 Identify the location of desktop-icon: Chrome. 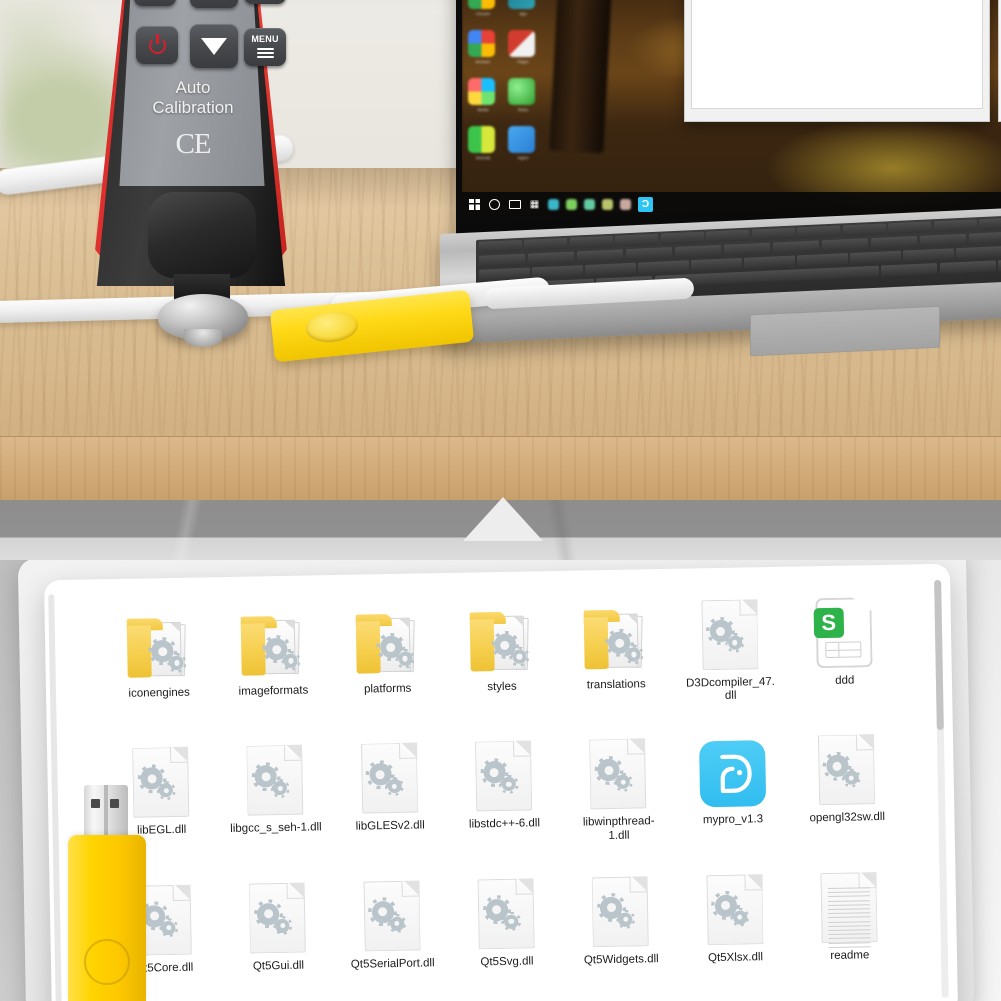
(483, 8).